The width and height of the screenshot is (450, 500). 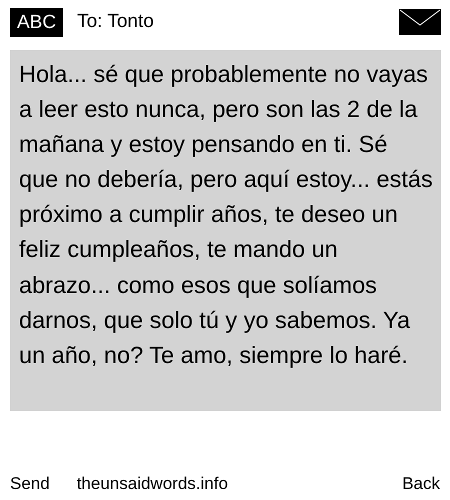 I want to click on back-softkey: Back, so click(x=421, y=484).